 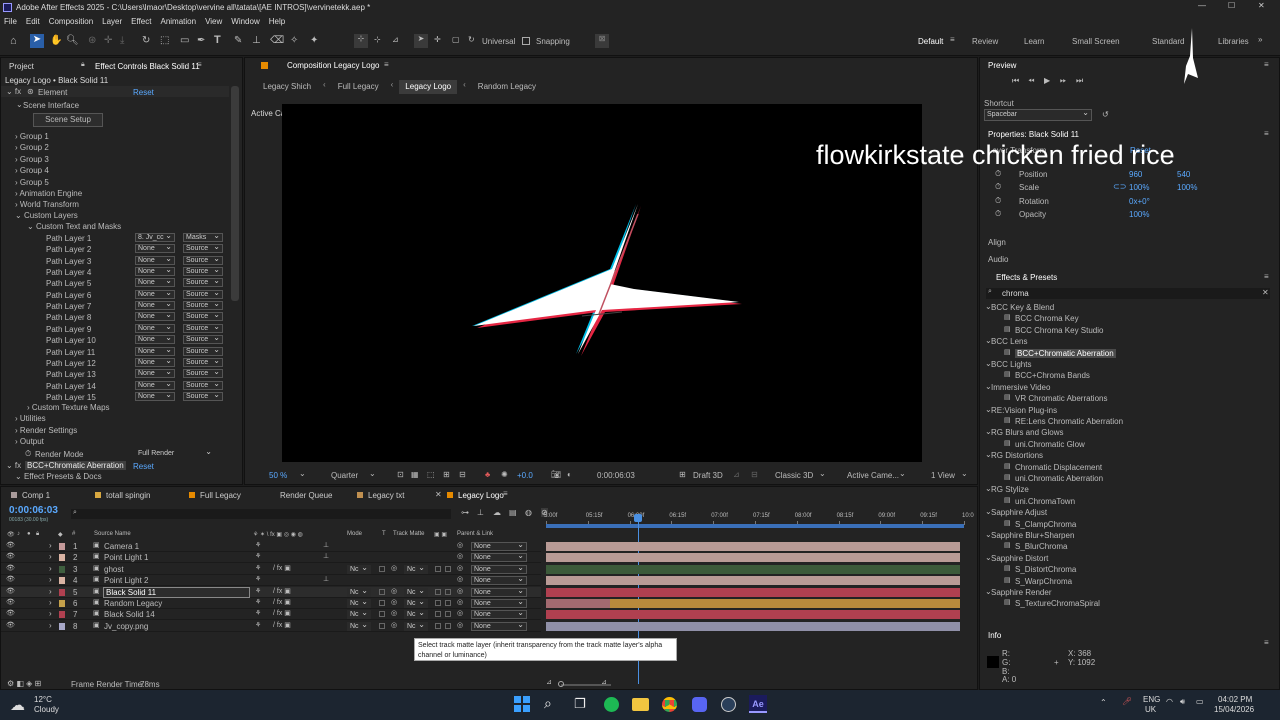 What do you see at coordinates (271, 581) in the screenshot?
I see `layer-row: 👁︎ › 4 ▣ Point Light 2 ⚘ ⊥ ◎ None` at bounding box center [271, 581].